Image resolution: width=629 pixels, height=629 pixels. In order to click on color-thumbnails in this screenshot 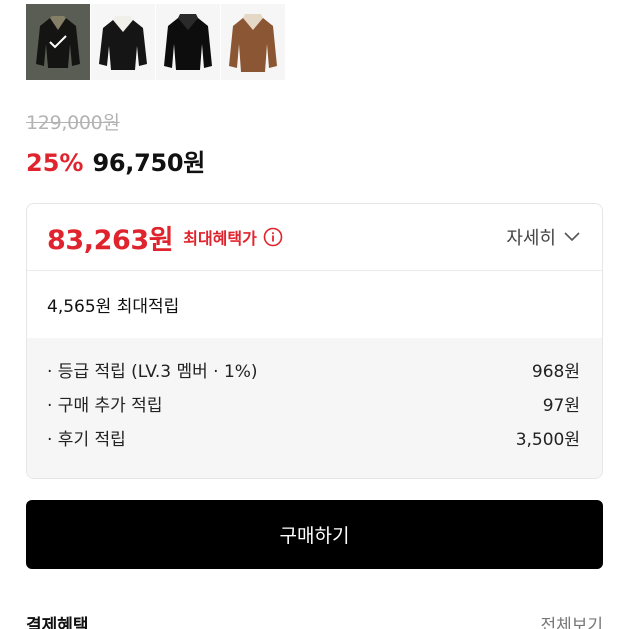, I will do `click(155, 42)`.